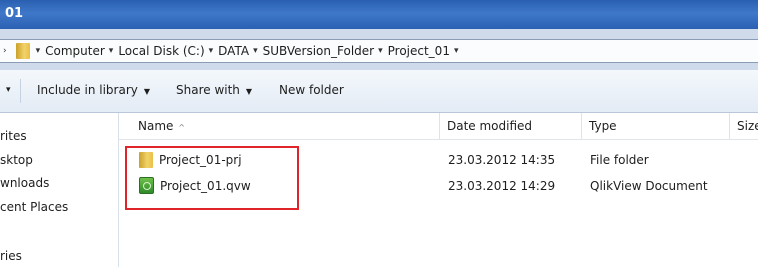 The height and width of the screenshot is (267, 758). What do you see at coordinates (16, 160) in the screenshot?
I see `nav-item-desktop: sktop` at bounding box center [16, 160].